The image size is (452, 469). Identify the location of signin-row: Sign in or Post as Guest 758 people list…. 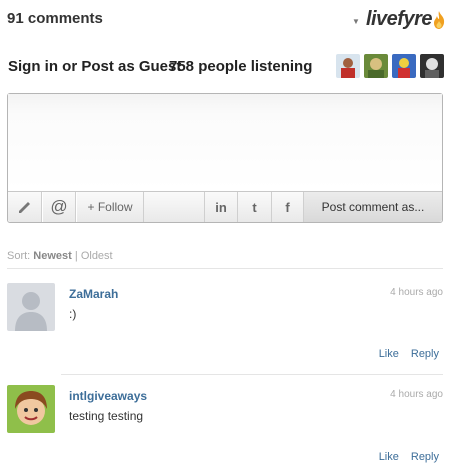
(226, 67).